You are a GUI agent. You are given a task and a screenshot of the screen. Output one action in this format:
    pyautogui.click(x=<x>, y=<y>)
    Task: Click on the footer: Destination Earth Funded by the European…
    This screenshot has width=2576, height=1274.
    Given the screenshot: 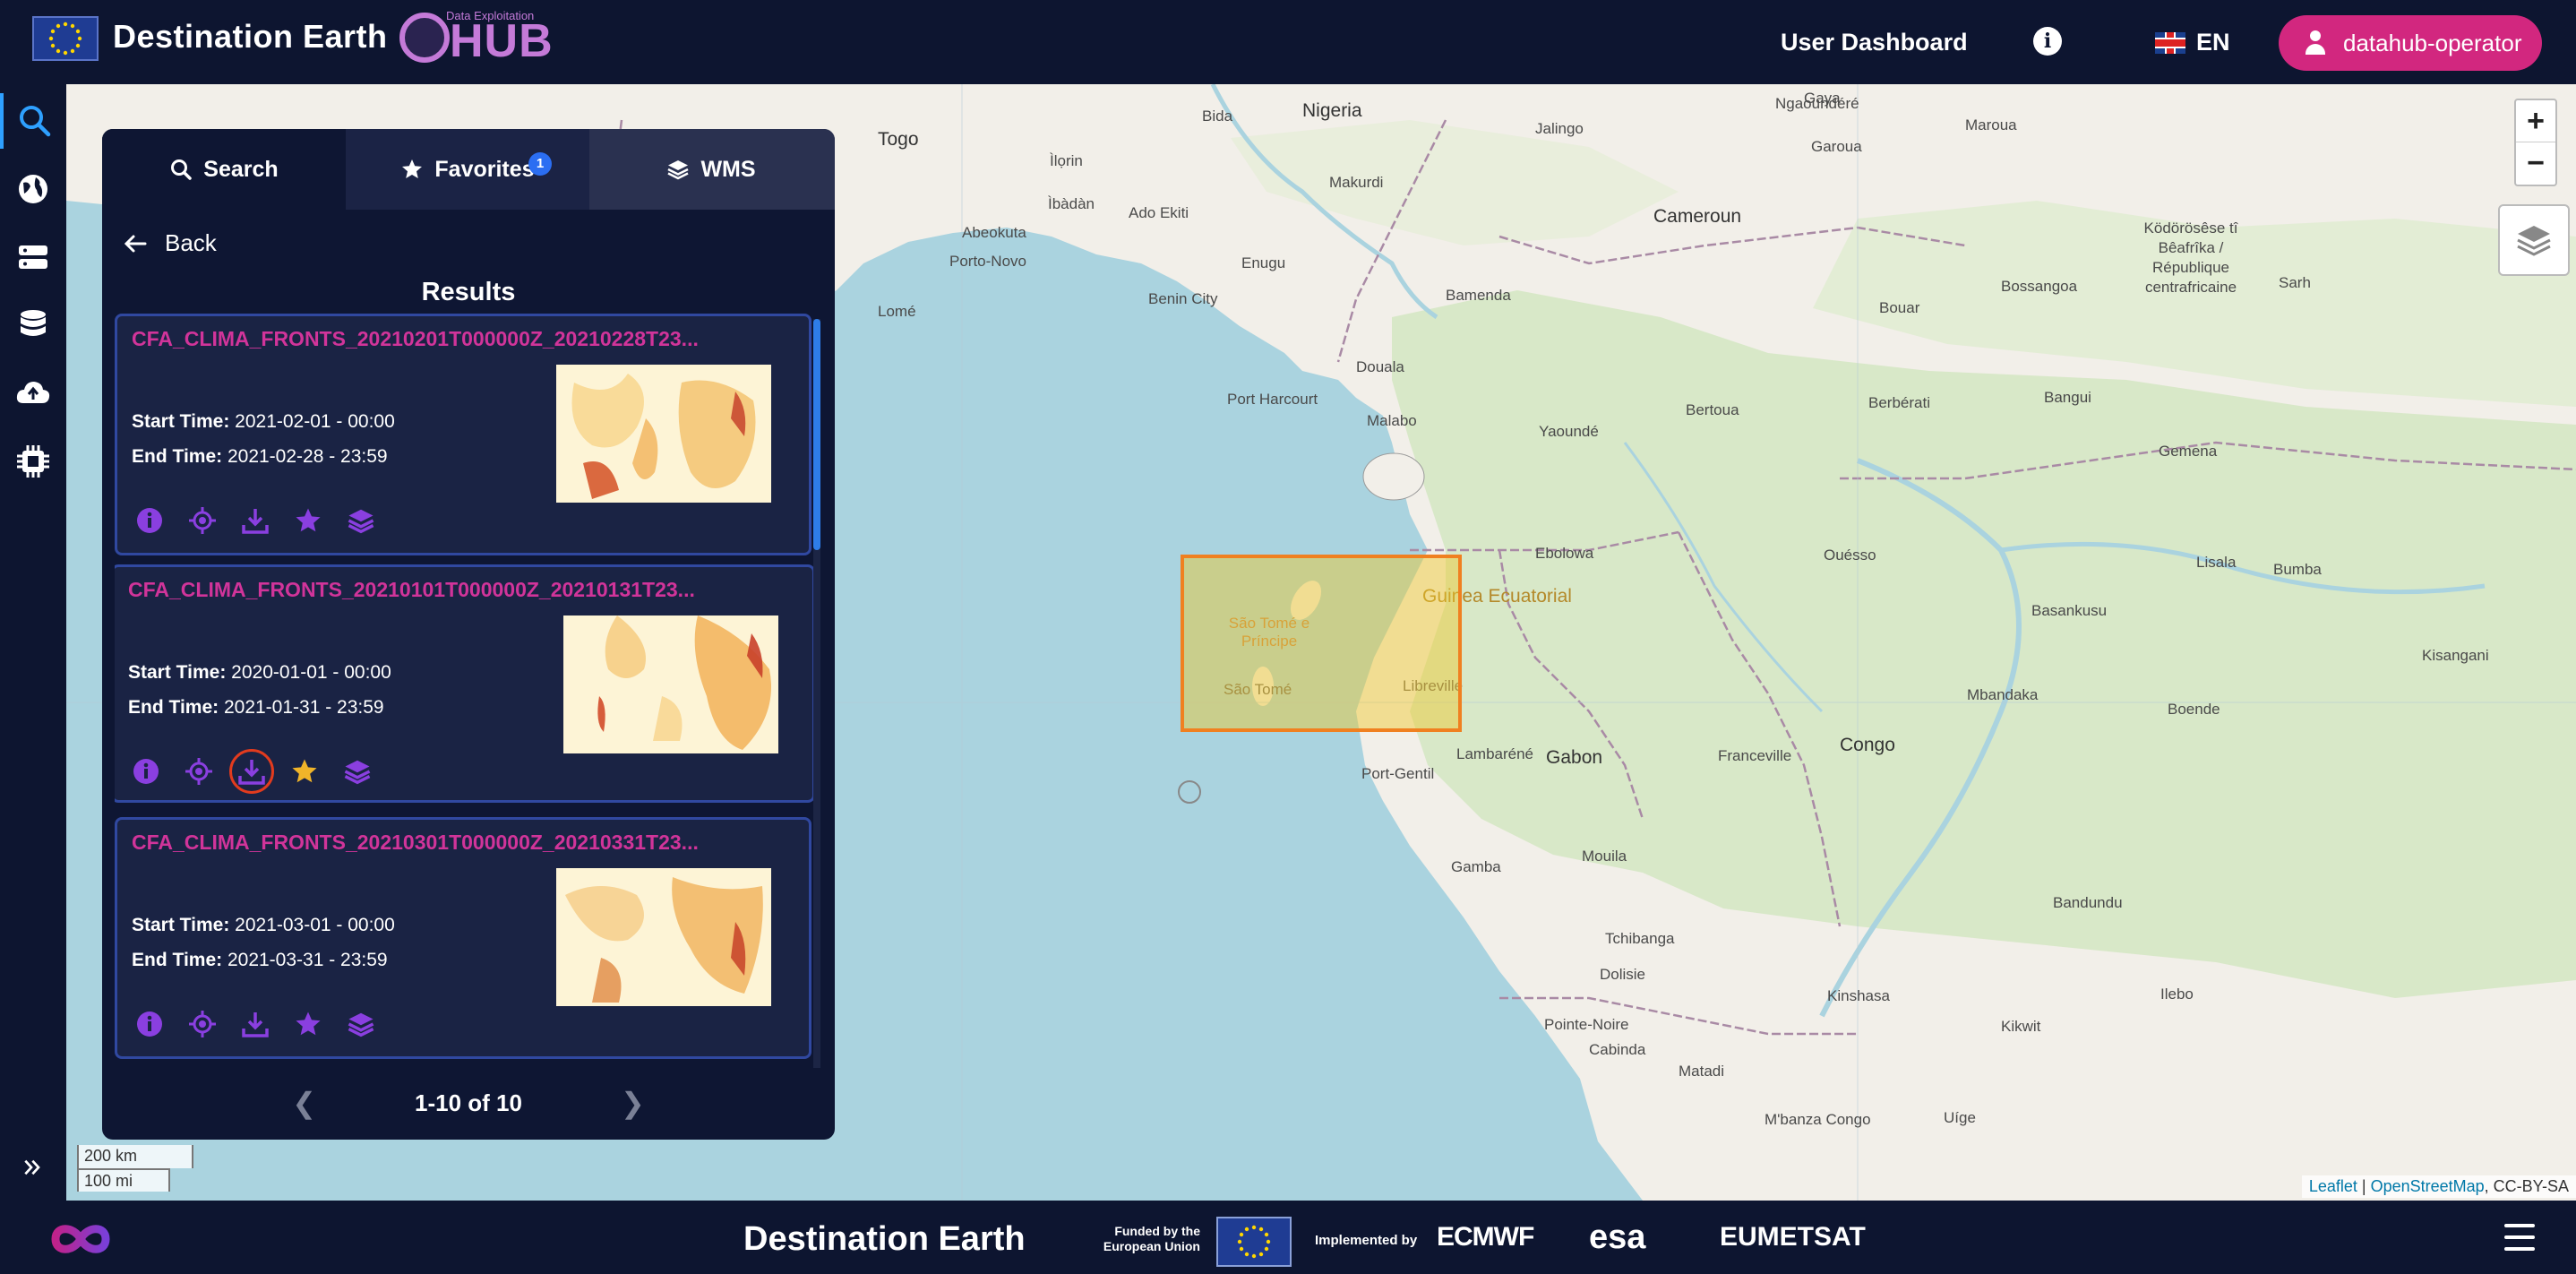 What is the action you would take?
    pyautogui.click(x=1288, y=1237)
    